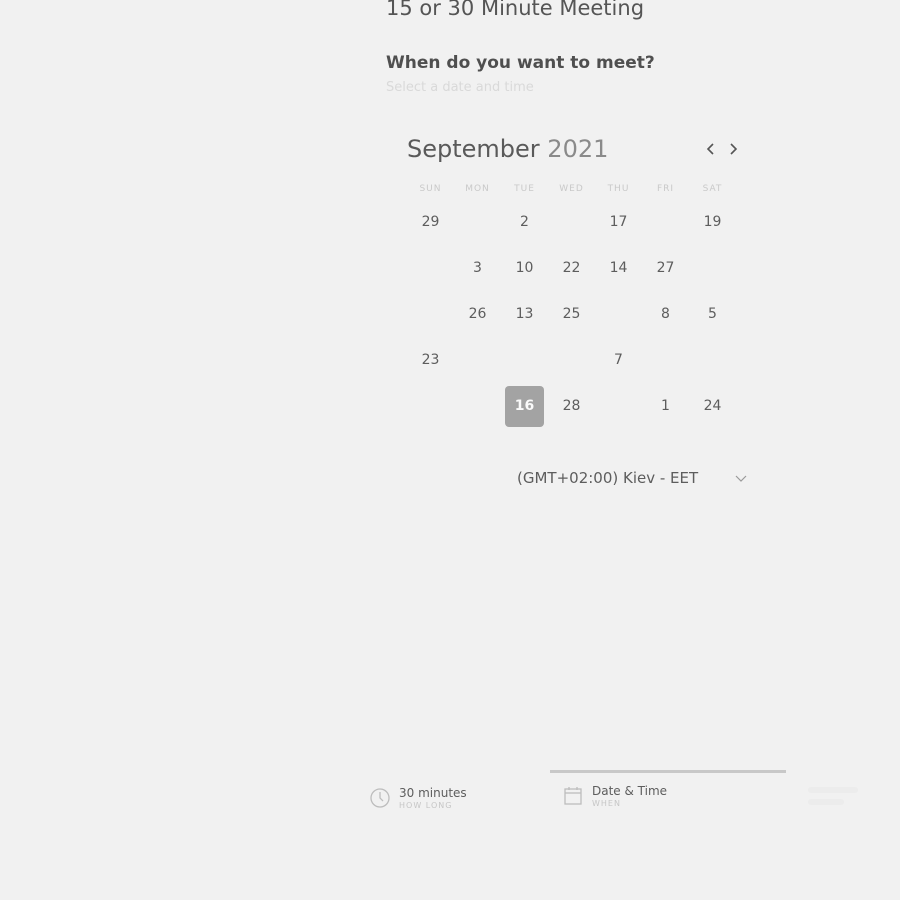  Describe the element at coordinates (712, 406) in the screenshot. I see `calendar-day: 24` at that location.